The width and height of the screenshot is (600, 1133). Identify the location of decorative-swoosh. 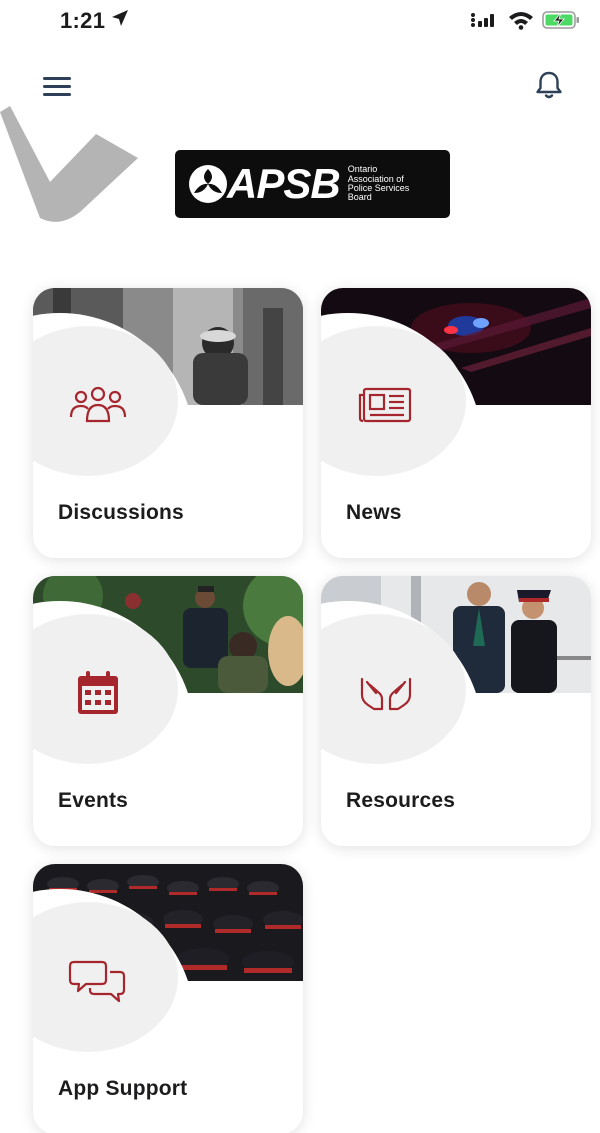
(69, 164).